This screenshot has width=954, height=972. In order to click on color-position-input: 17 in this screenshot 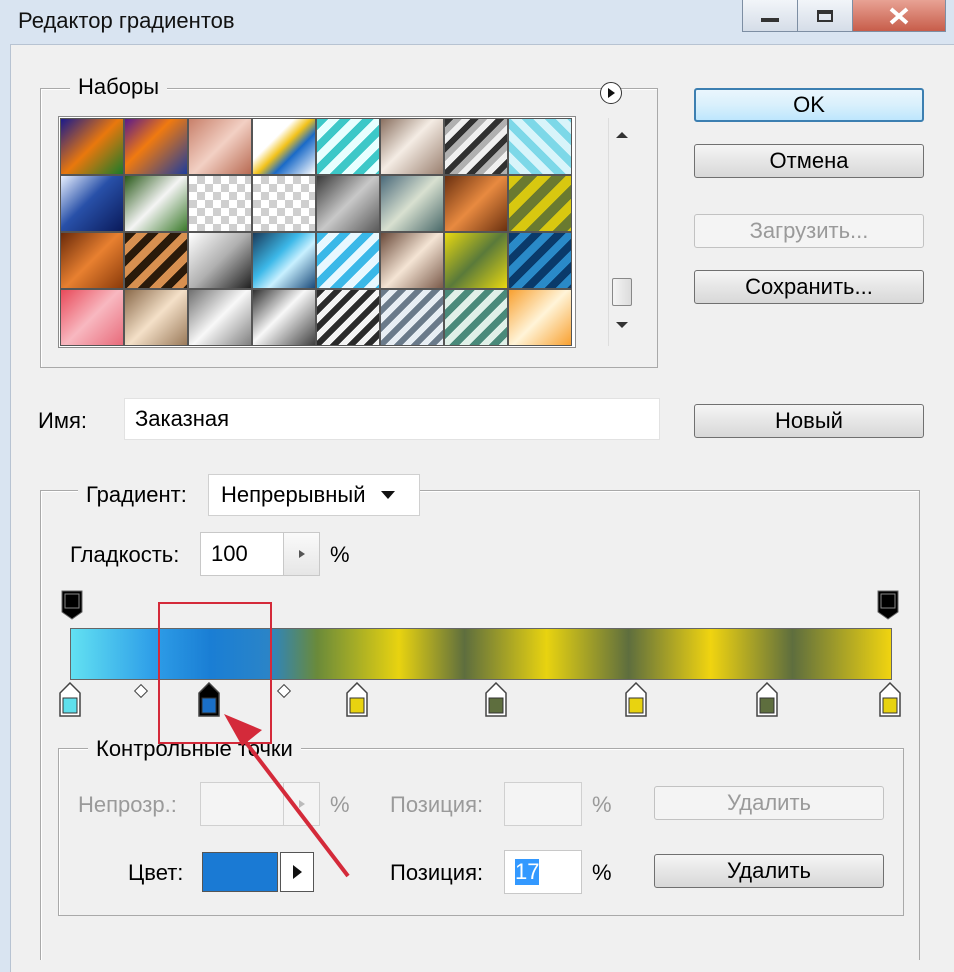, I will do `click(543, 872)`.